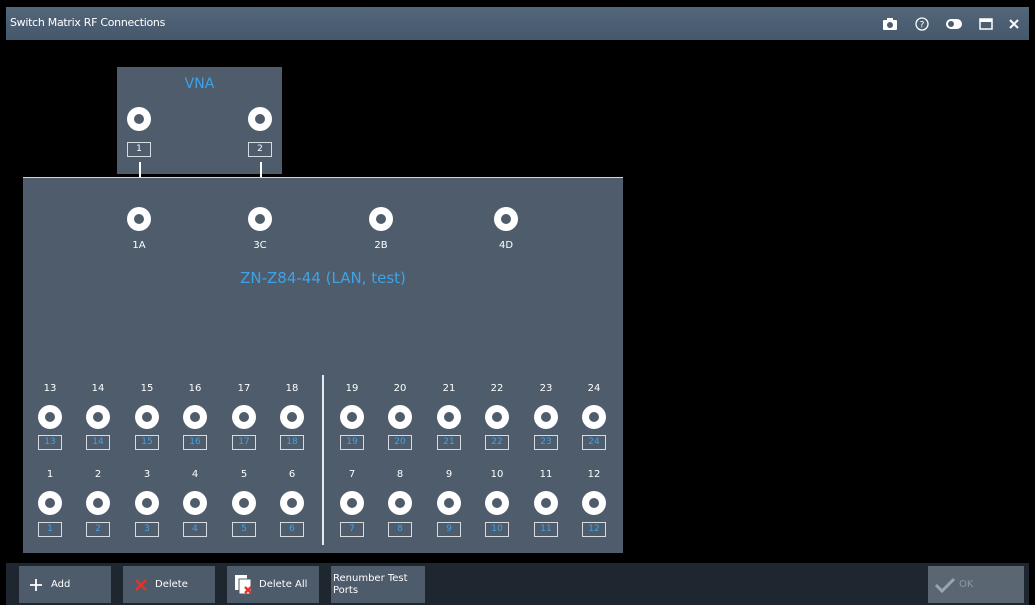 This screenshot has width=1035, height=605. Describe the element at coordinates (171, 584) in the screenshot. I see `delete-label: Delete` at that location.